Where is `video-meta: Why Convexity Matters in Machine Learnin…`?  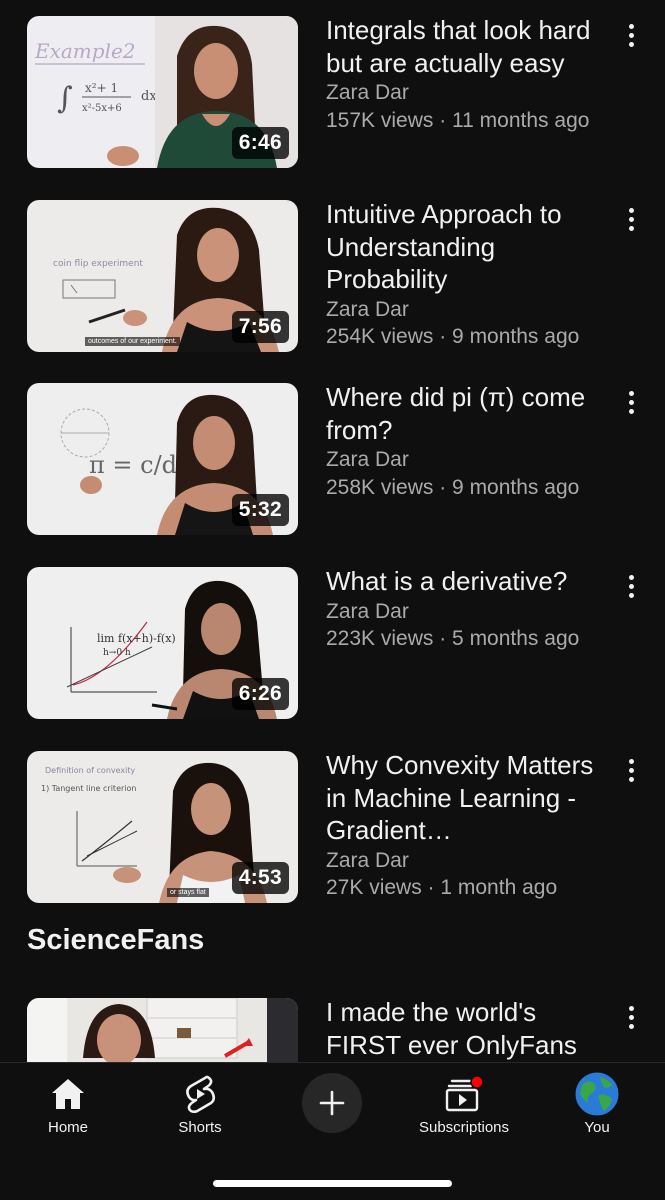
video-meta: Why Convexity Matters in Machine Learnin… is located at coordinates (466, 825).